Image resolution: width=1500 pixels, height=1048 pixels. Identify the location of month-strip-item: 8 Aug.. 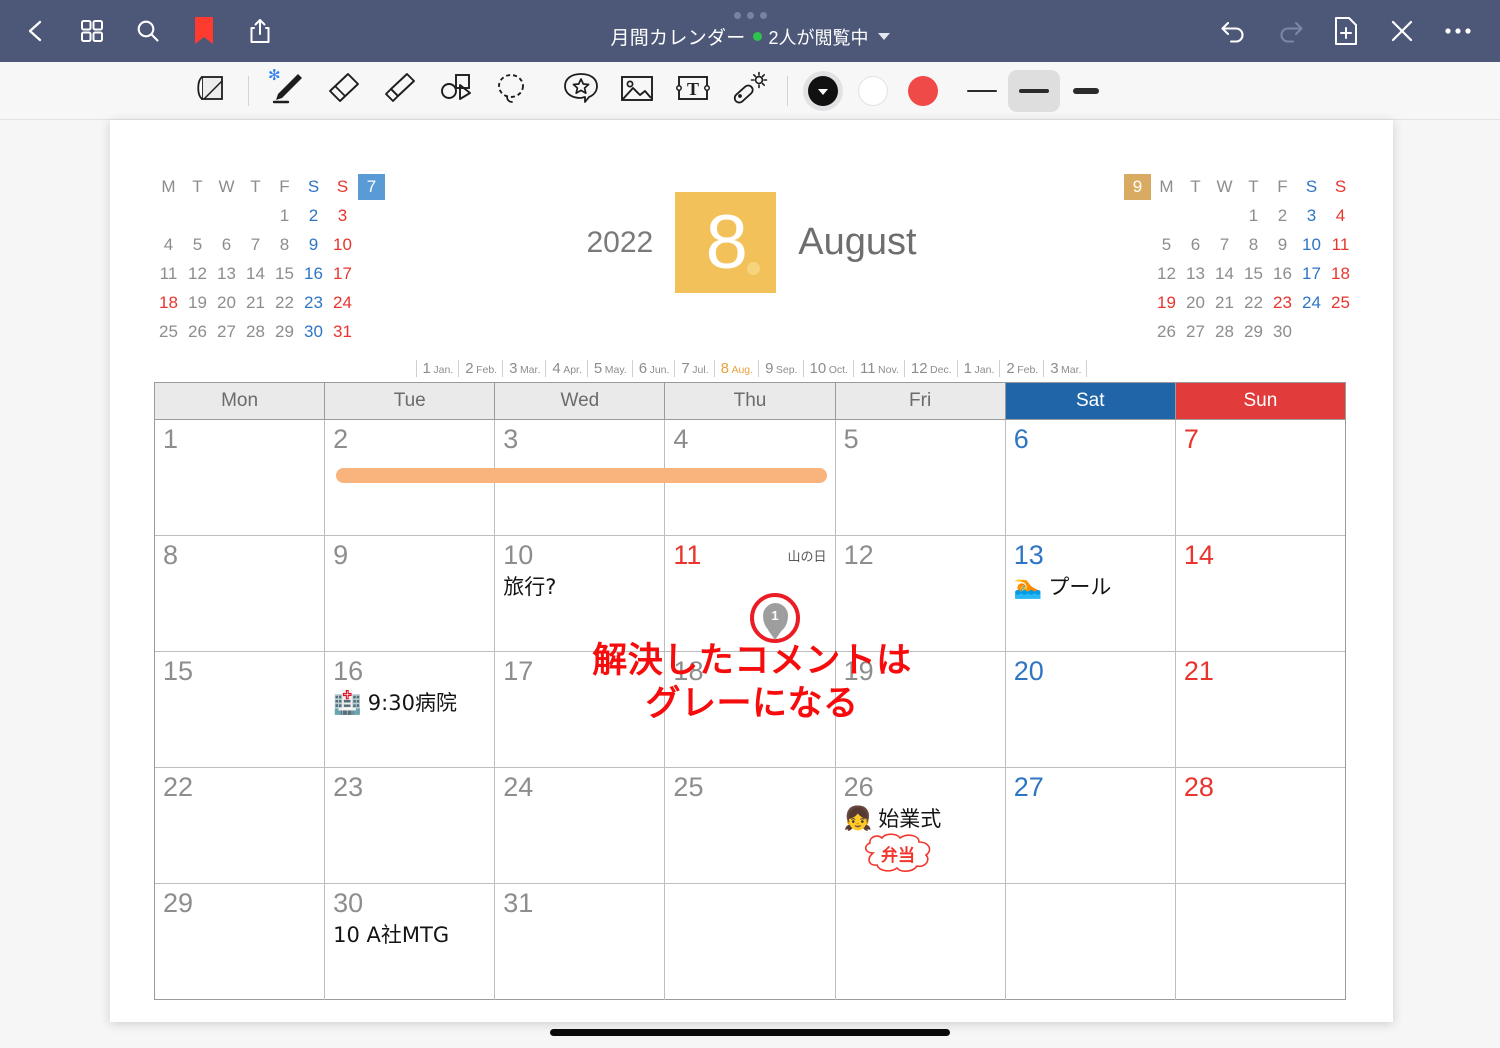
(735, 369).